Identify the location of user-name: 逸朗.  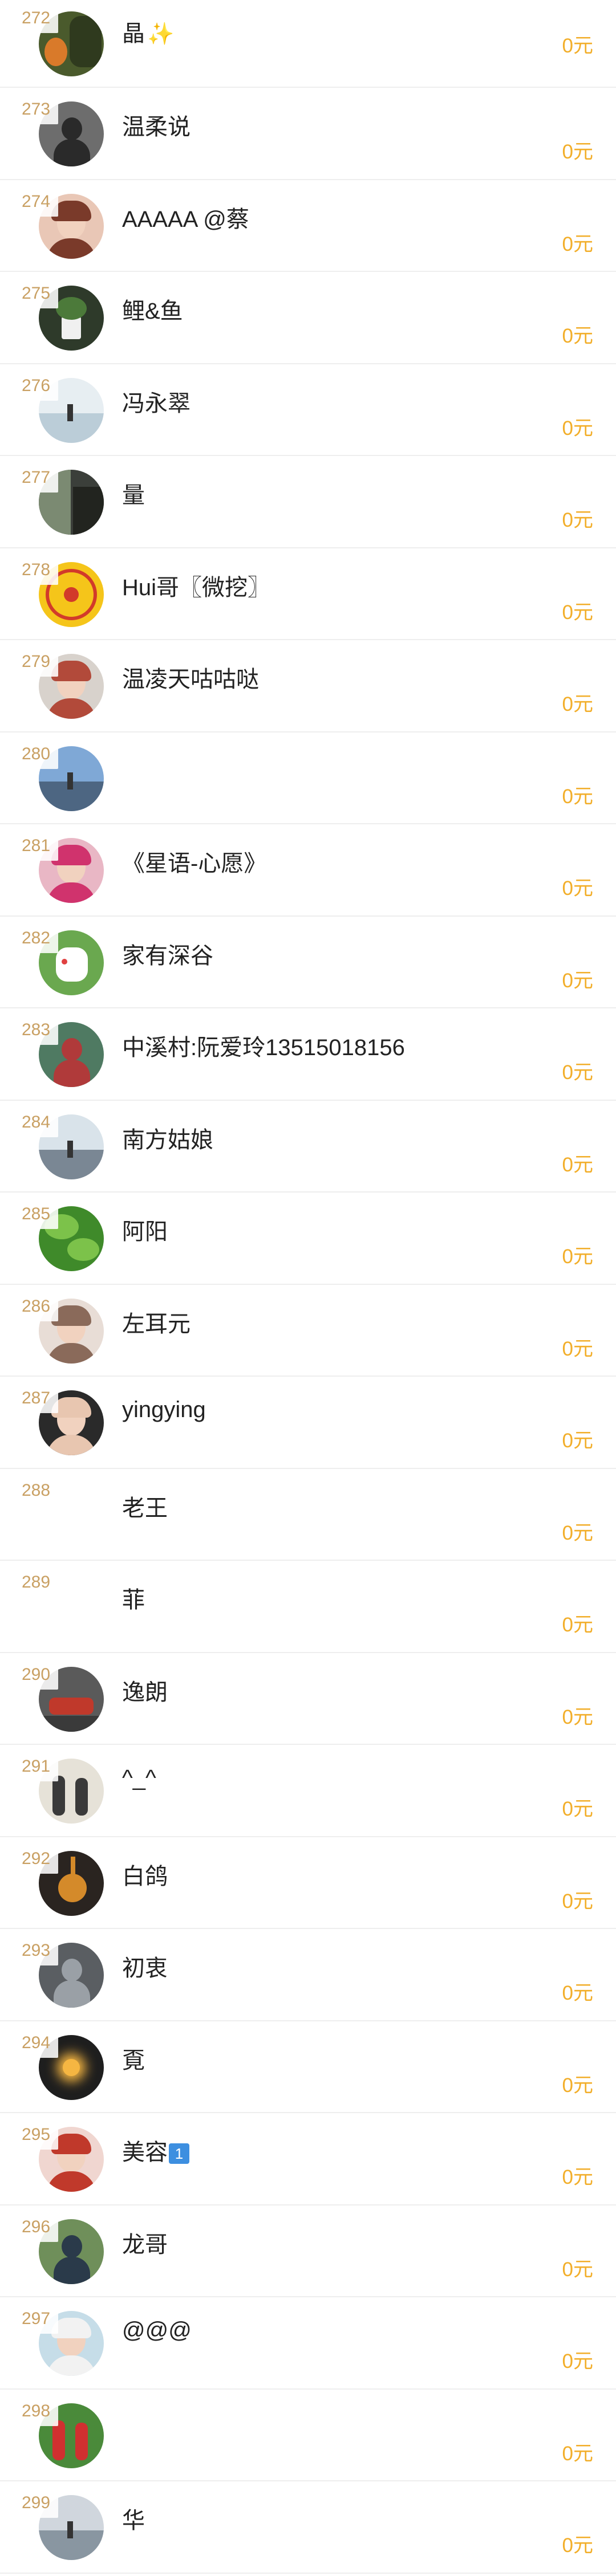
(145, 1690).